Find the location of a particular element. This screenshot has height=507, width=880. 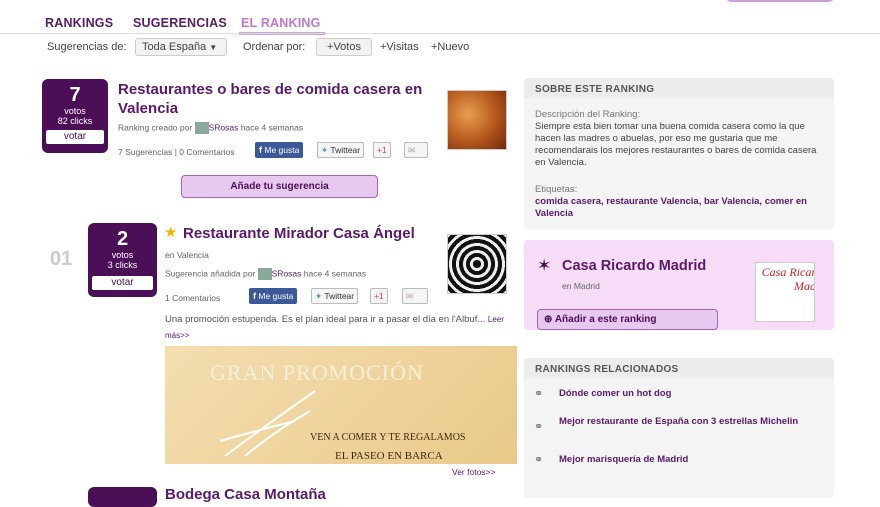

promo-line1: VEN A COMER Y TE REGALAMOS is located at coordinates (388, 437).